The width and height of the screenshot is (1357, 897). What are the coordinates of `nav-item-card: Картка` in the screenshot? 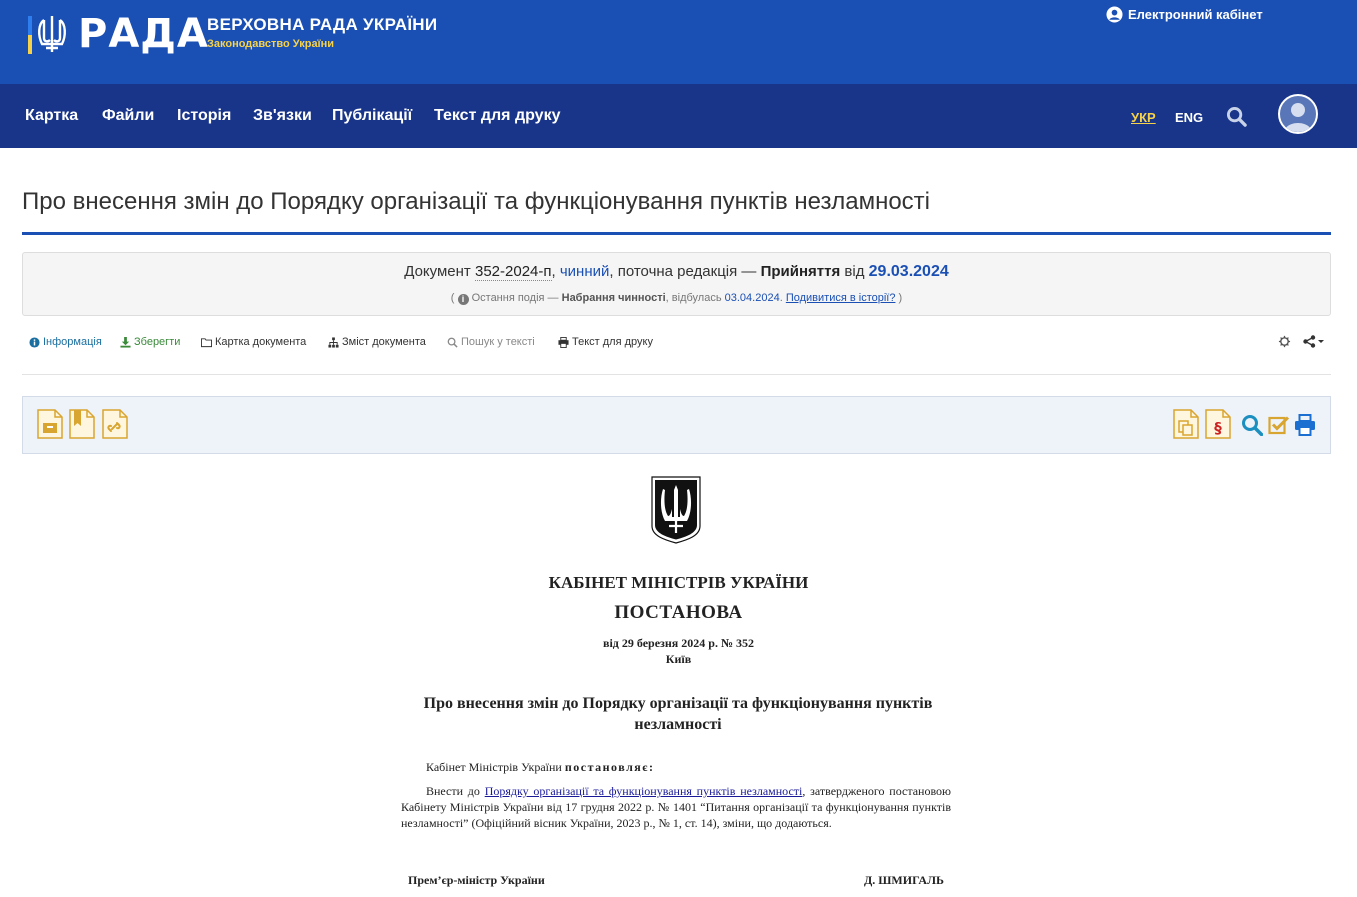 It's located at (51, 116).